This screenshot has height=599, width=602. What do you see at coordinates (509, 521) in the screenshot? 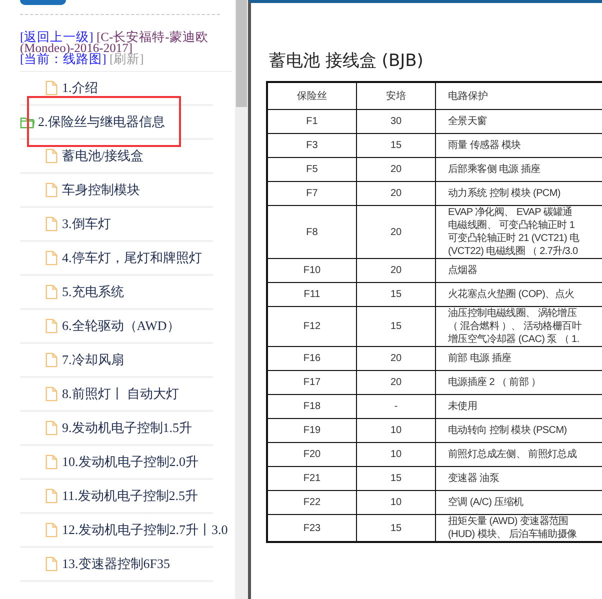
I see `table-cell-line: 扭矩矢量 (AWD) 变速器范围` at bounding box center [509, 521].